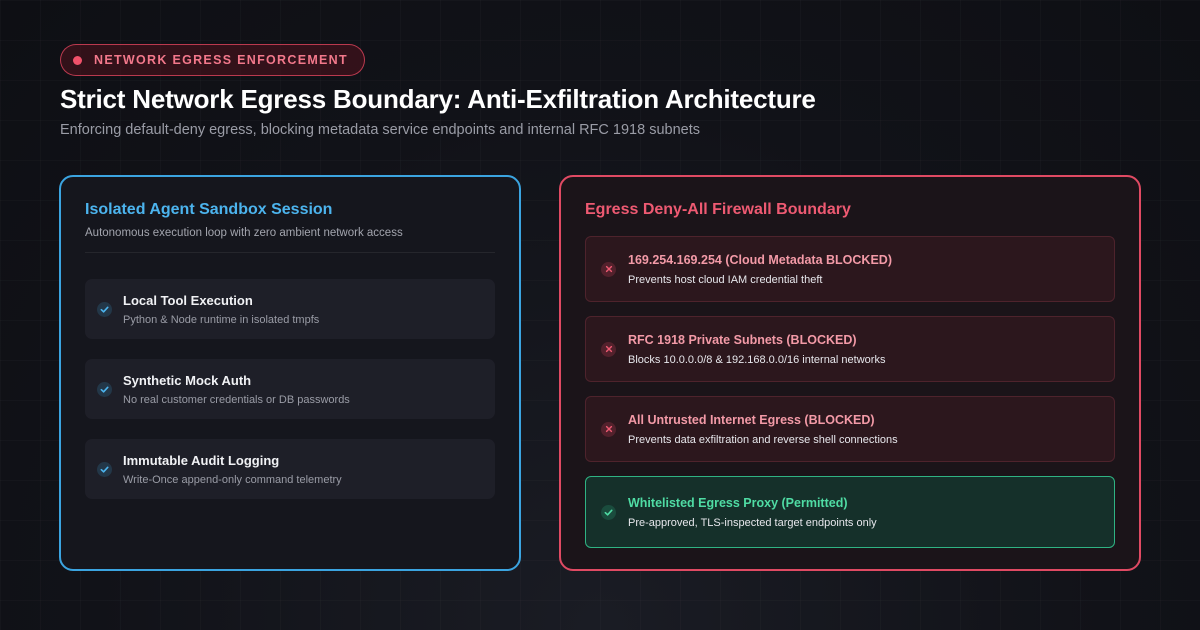 This screenshot has width=1200, height=630. What do you see at coordinates (718, 209) in the screenshot?
I see `firewall-panel-title: Egress Deny-All Firewall Boundary` at bounding box center [718, 209].